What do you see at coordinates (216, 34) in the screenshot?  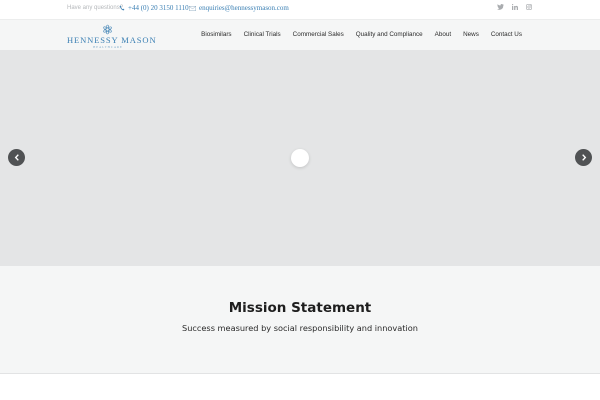 I see `nav-item-biosimilars: Biosimilars` at bounding box center [216, 34].